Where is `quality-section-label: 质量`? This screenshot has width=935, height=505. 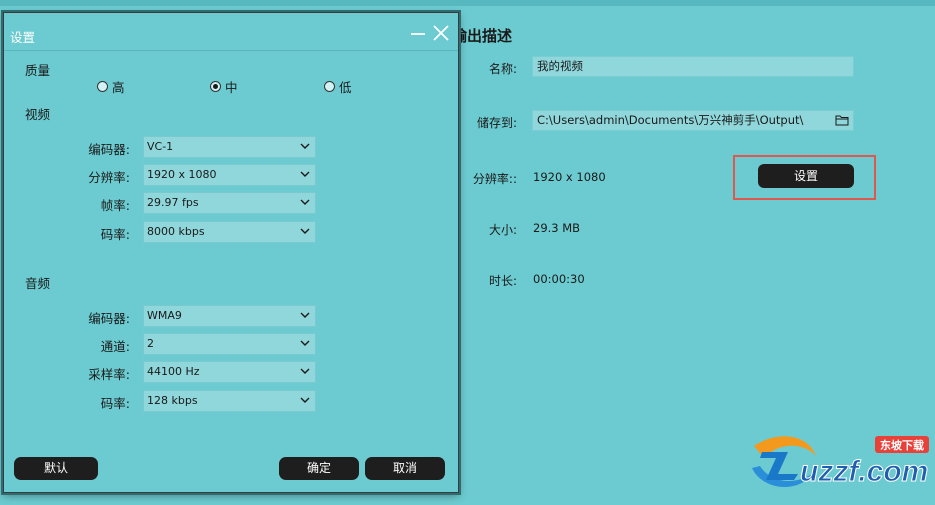 quality-section-label: 质量 is located at coordinates (38, 70).